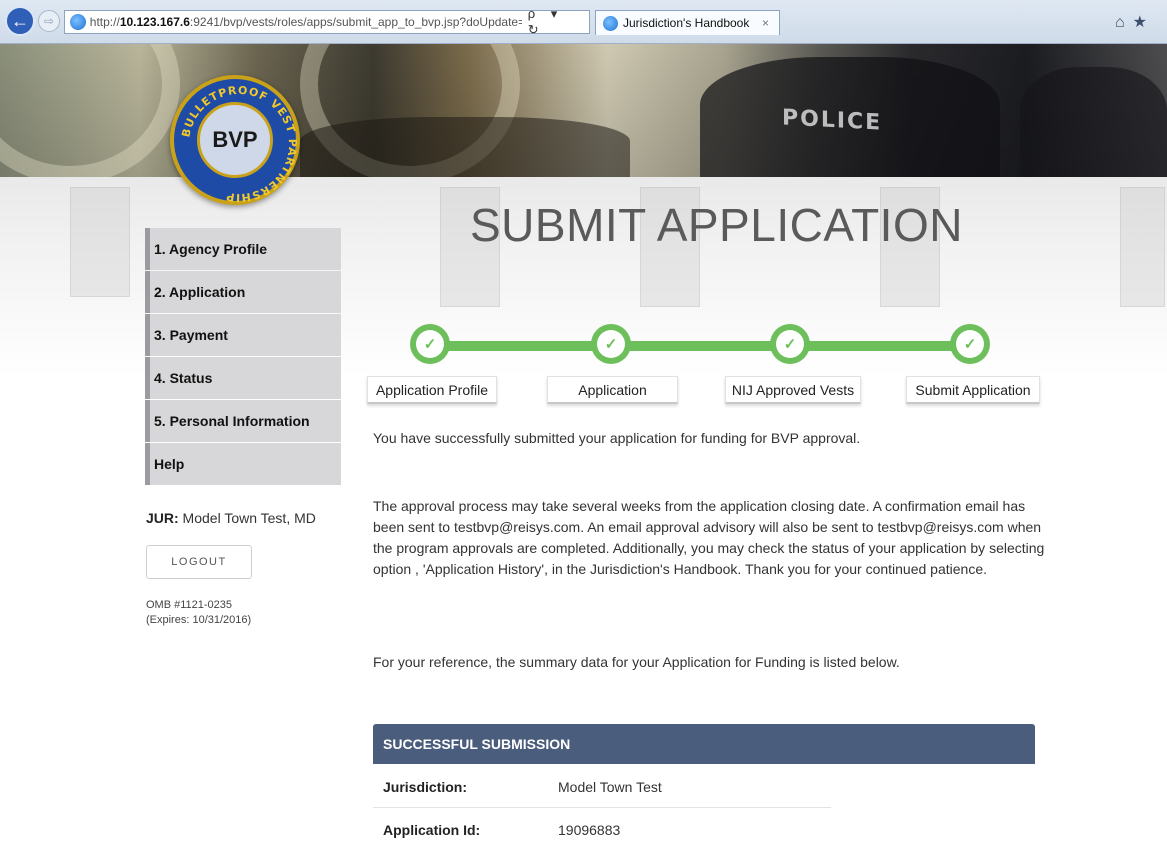  Describe the element at coordinates (243, 464) in the screenshot. I see `sidebar-item-help: Help` at that location.